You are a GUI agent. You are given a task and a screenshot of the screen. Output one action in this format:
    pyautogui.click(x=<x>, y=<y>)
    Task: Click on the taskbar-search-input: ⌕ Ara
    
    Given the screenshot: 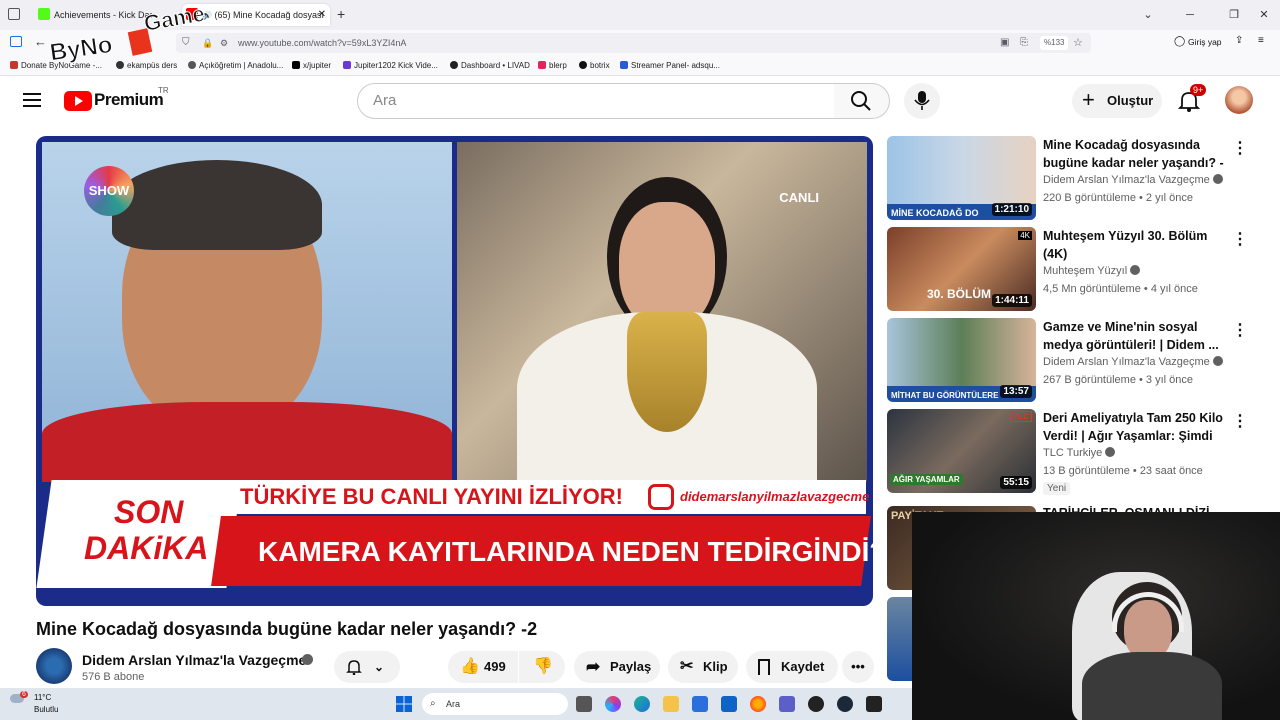 What is the action you would take?
    pyautogui.click(x=495, y=704)
    